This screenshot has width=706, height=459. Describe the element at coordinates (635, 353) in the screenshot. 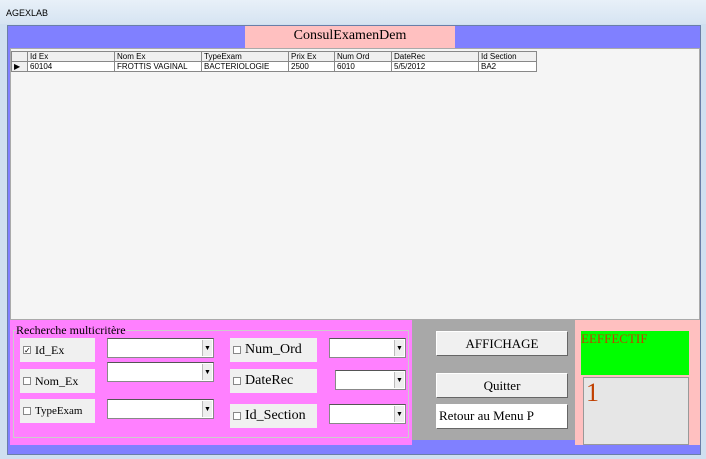

I see `effectif-label: EEFFECTIF` at that location.